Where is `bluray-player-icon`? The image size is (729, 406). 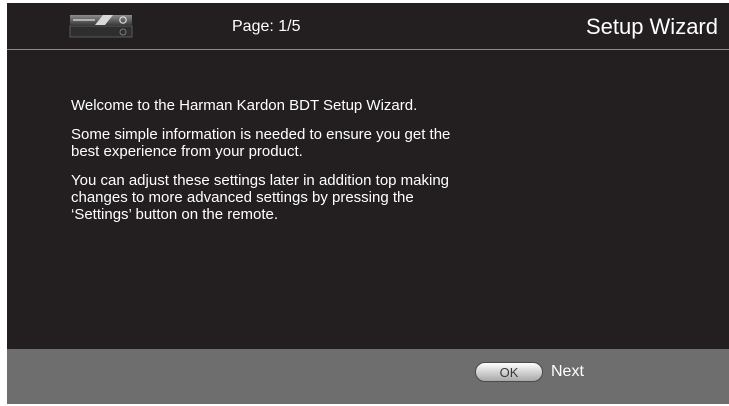
bluray-player-icon is located at coordinates (101, 26).